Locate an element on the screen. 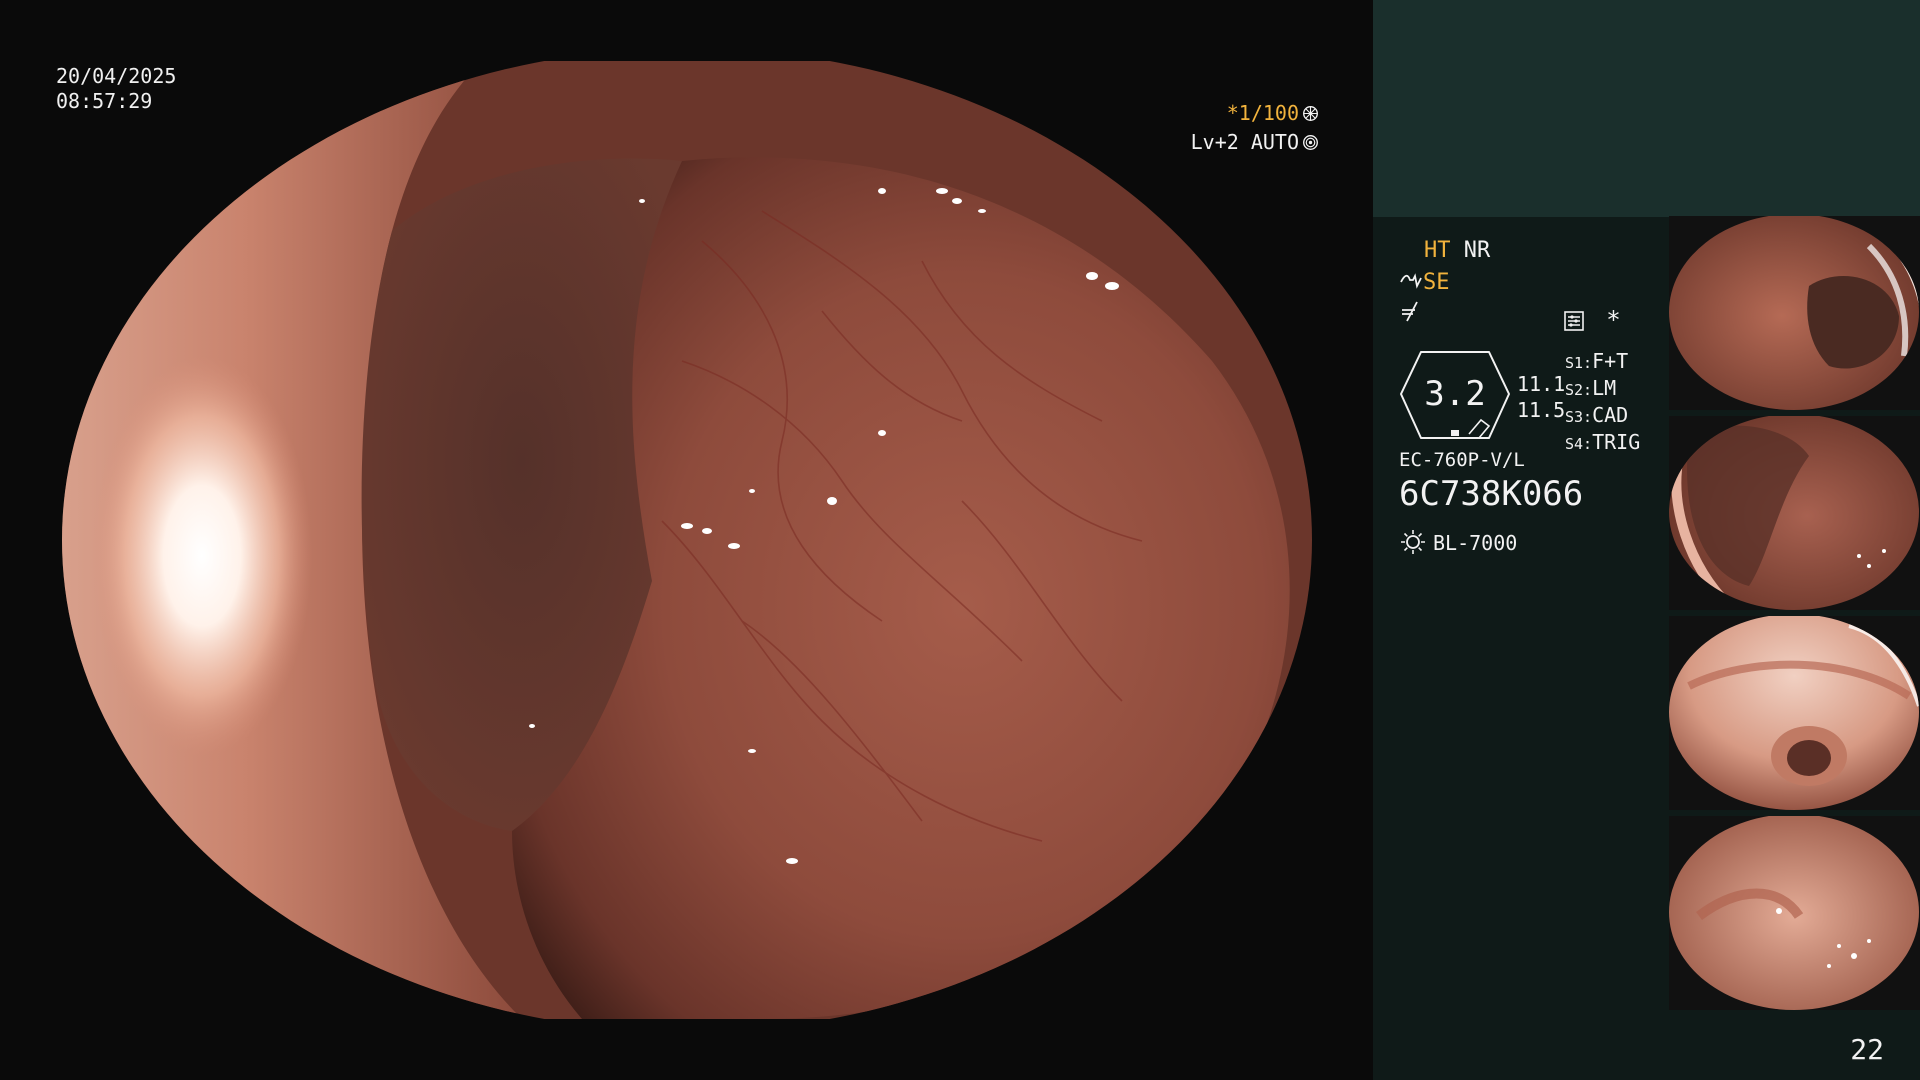  scope-serial-text: 6C738K066 is located at coordinates (1491, 494).